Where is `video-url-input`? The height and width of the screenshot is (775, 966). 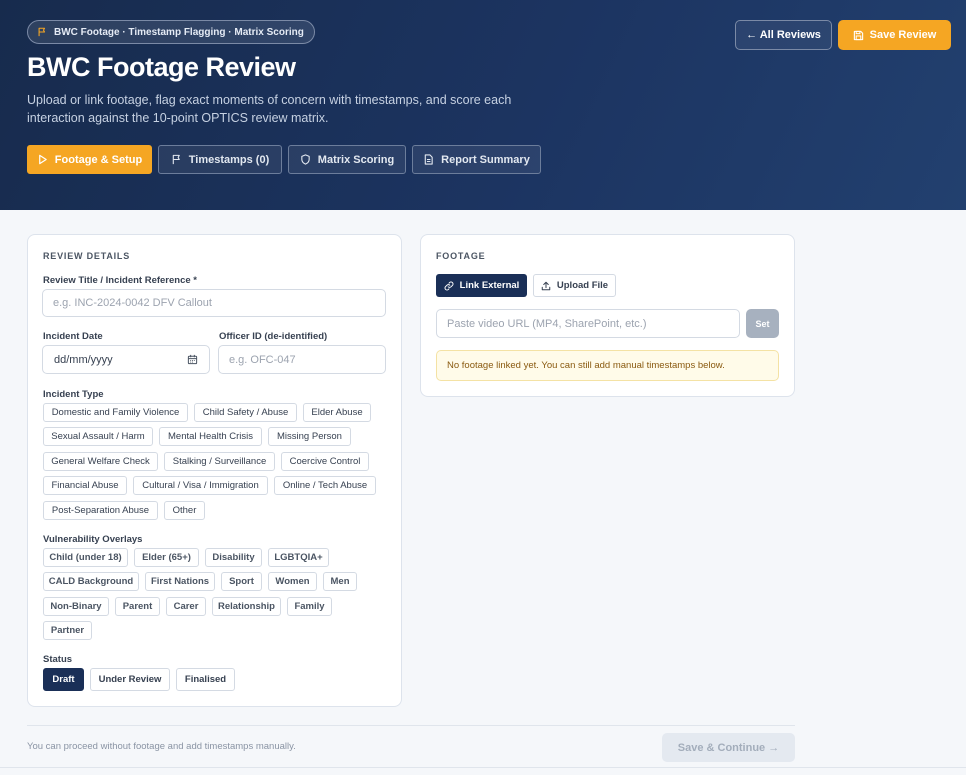
video-url-input is located at coordinates (588, 323).